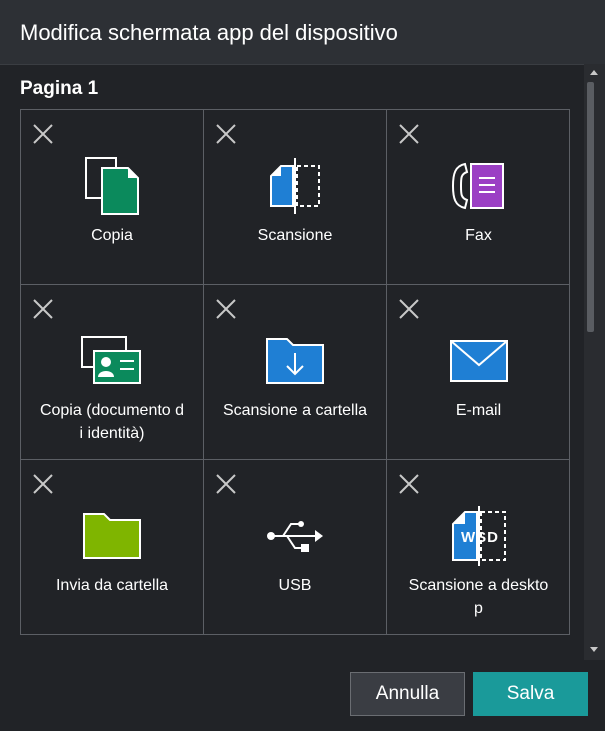  I want to click on wsd-text: WSD, so click(480, 537).